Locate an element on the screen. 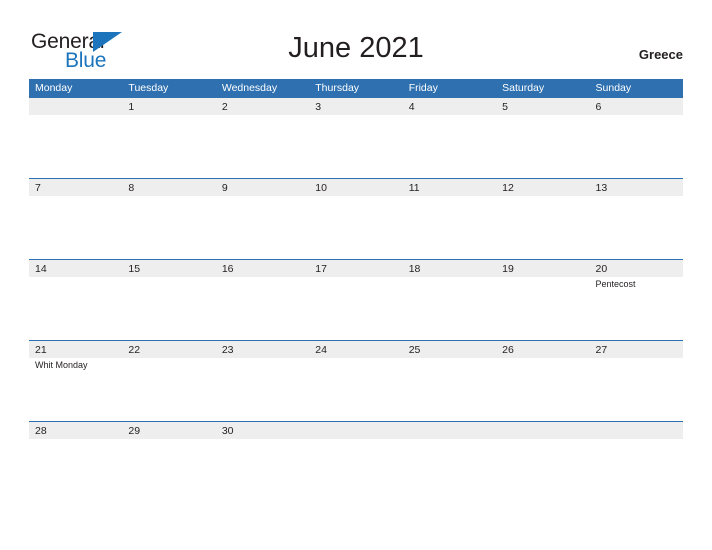 The width and height of the screenshot is (712, 550). day-number: 23 is located at coordinates (227, 350).